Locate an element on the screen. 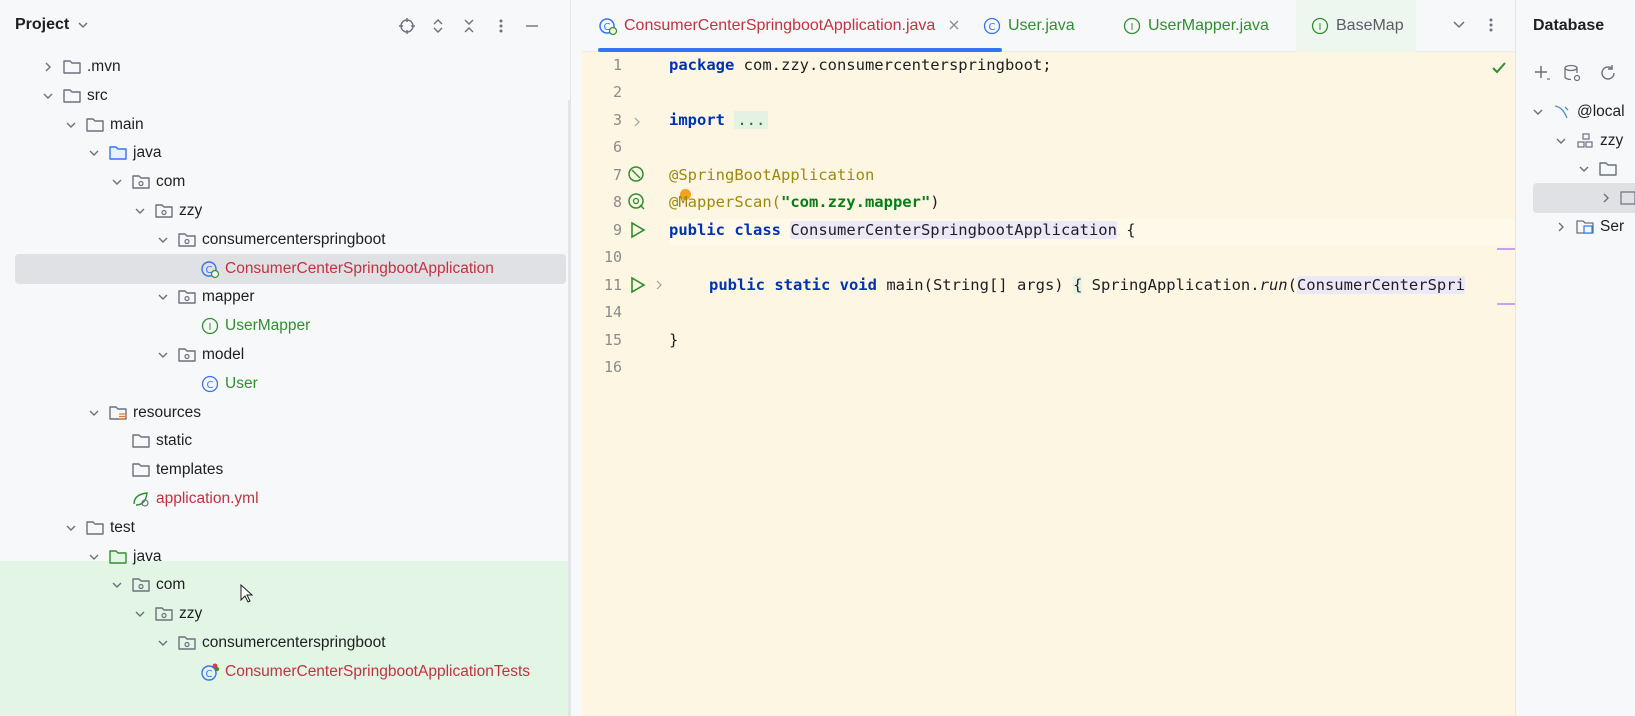  table-icon is located at coordinates (1626, 198).